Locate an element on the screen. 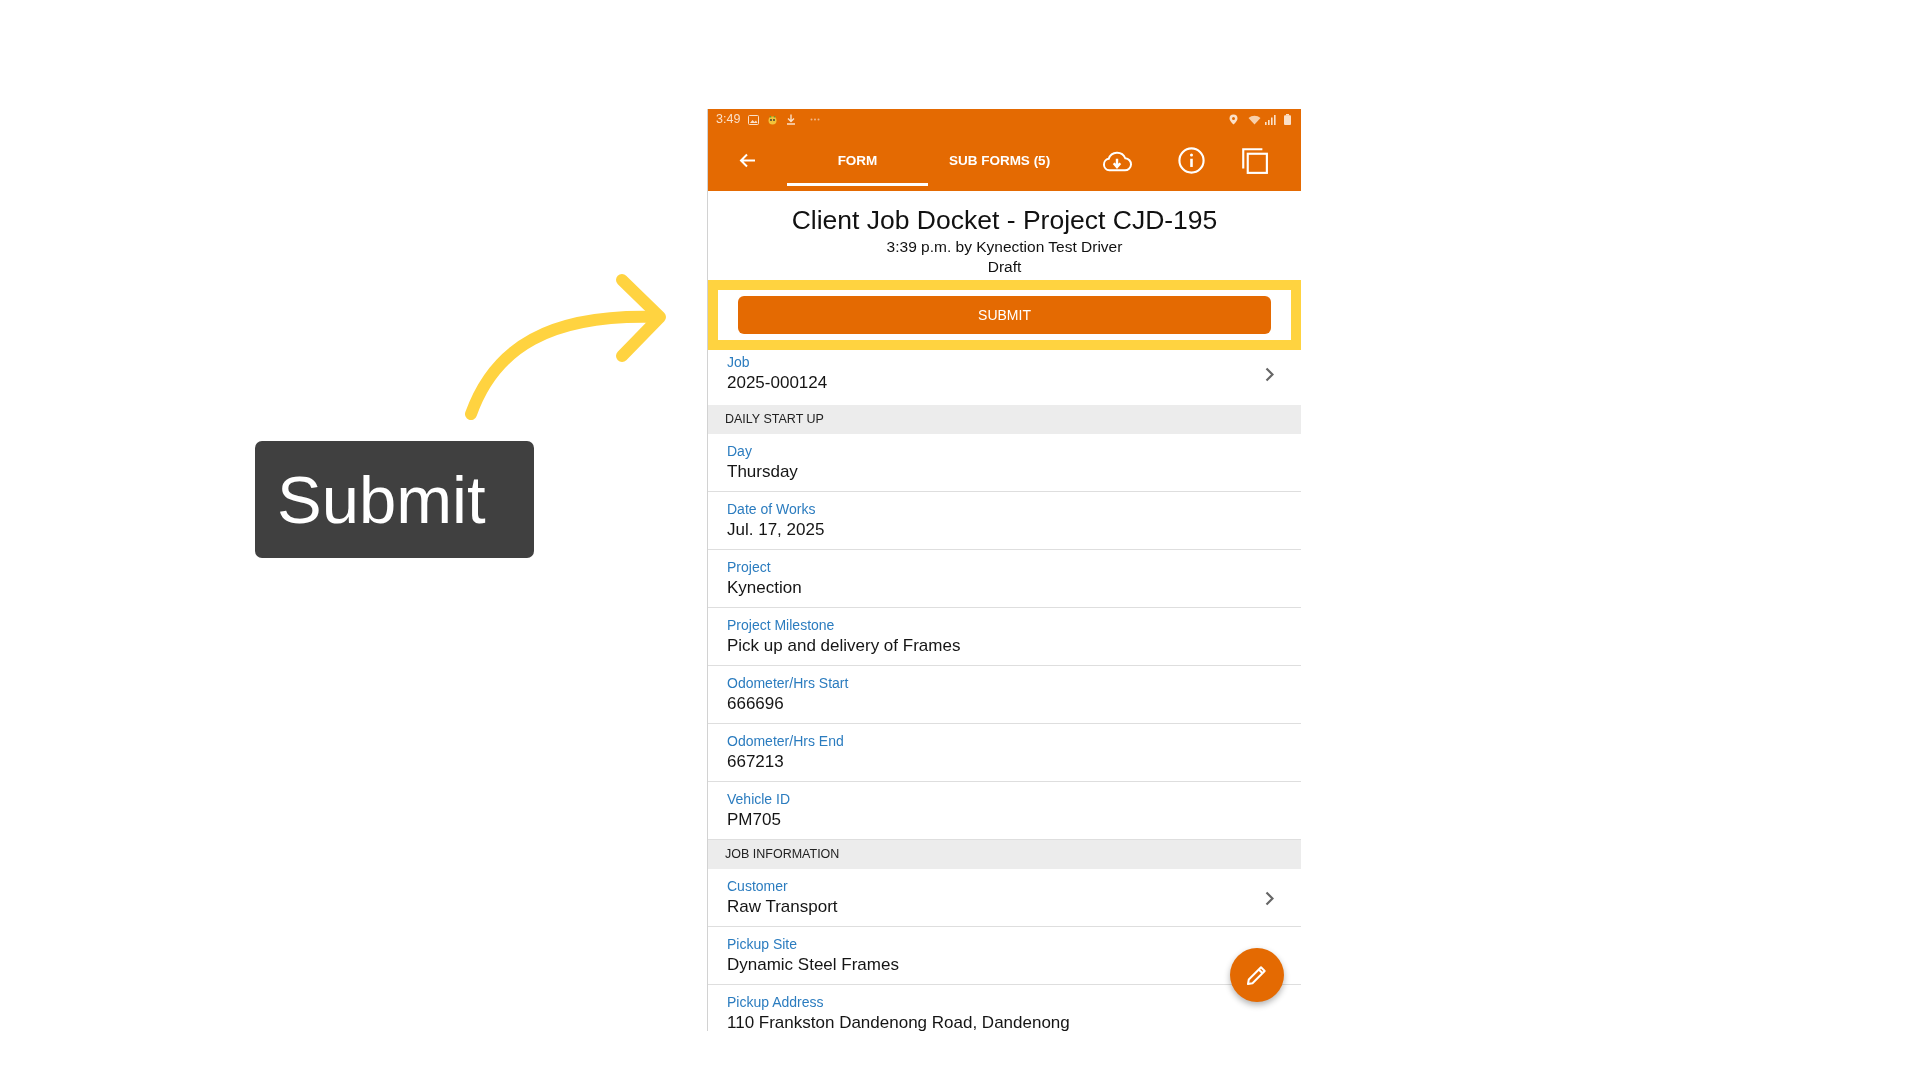 The height and width of the screenshot is (1080, 1920). form-subtitle: 3:39 p.m. by Kynection Test Driver is located at coordinates (1004, 247).